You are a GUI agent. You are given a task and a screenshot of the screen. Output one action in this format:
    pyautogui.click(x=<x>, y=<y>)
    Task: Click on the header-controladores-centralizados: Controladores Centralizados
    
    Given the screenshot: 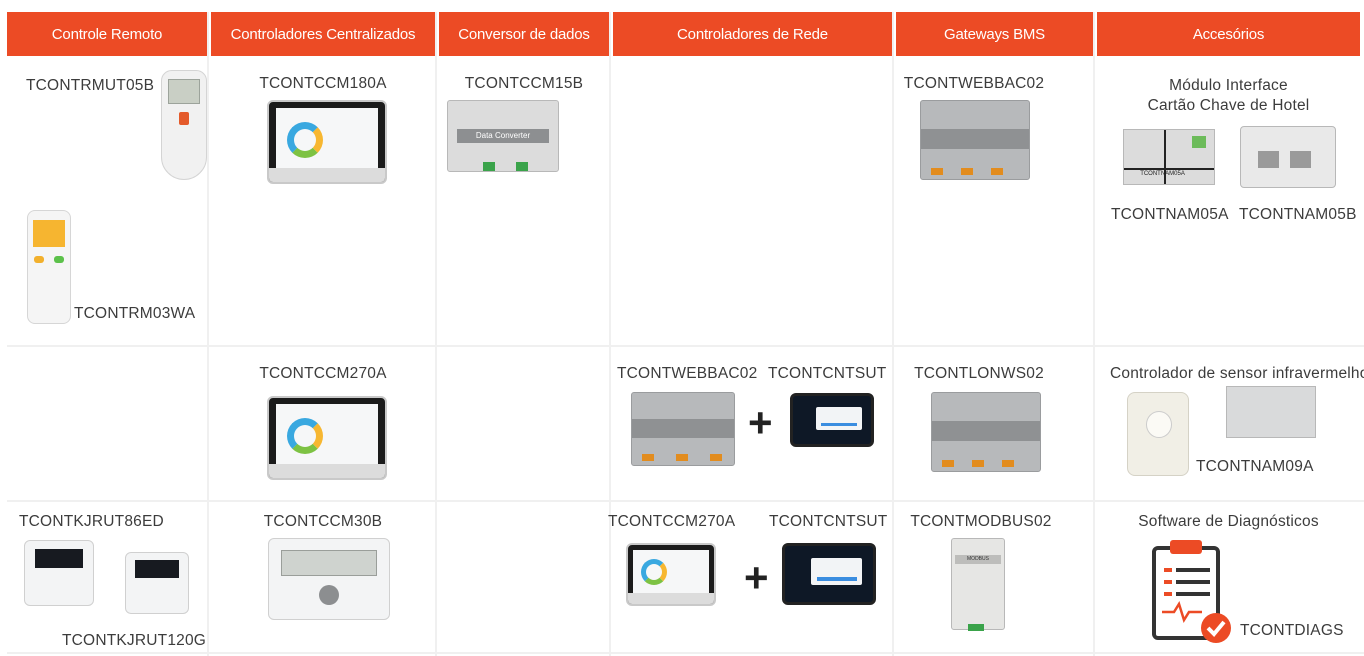 What is the action you would take?
    pyautogui.click(x=323, y=34)
    